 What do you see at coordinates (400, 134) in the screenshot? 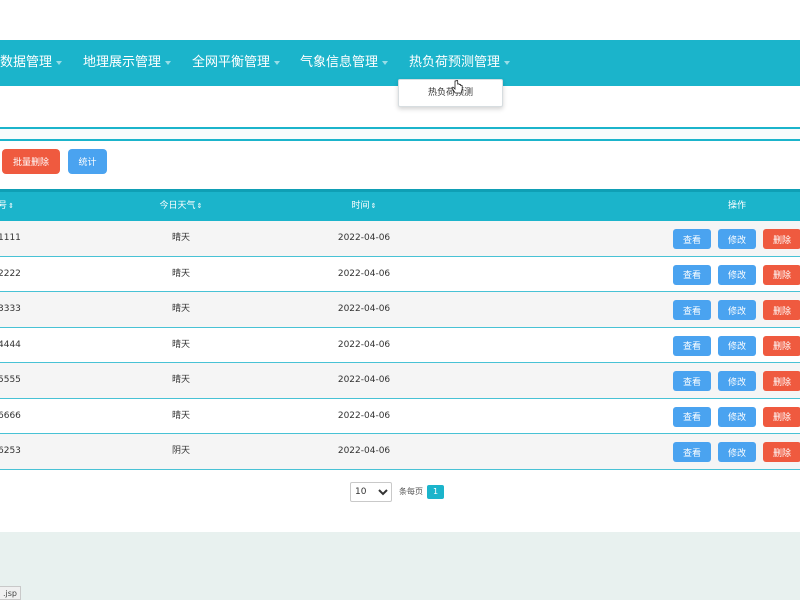
I see `section-divider` at bounding box center [400, 134].